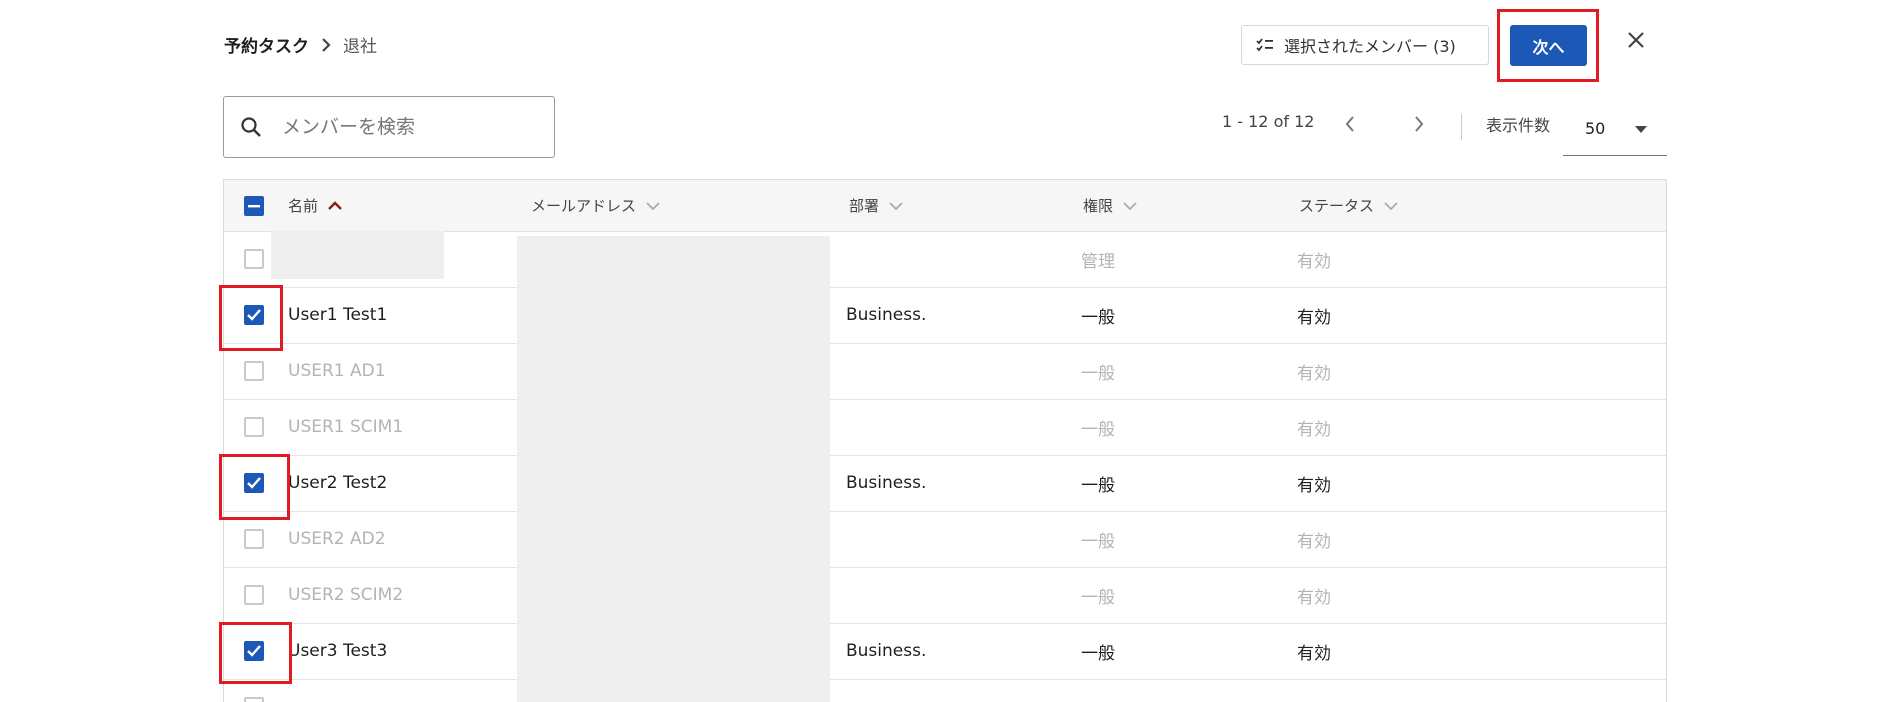  Describe the element at coordinates (945, 206) in the screenshot. I see `table-header: 名前 メールアドレス 部署 権限 ステータス` at that location.